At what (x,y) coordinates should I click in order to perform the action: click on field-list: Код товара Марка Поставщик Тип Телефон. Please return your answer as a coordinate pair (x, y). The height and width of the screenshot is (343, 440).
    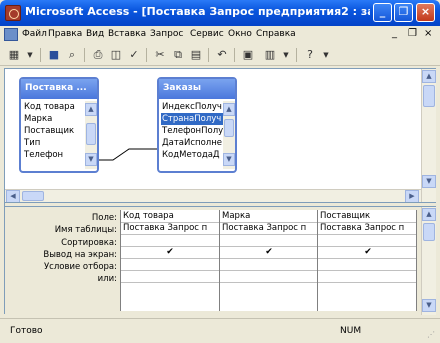
    Looking at the image, I should click on (49, 131).